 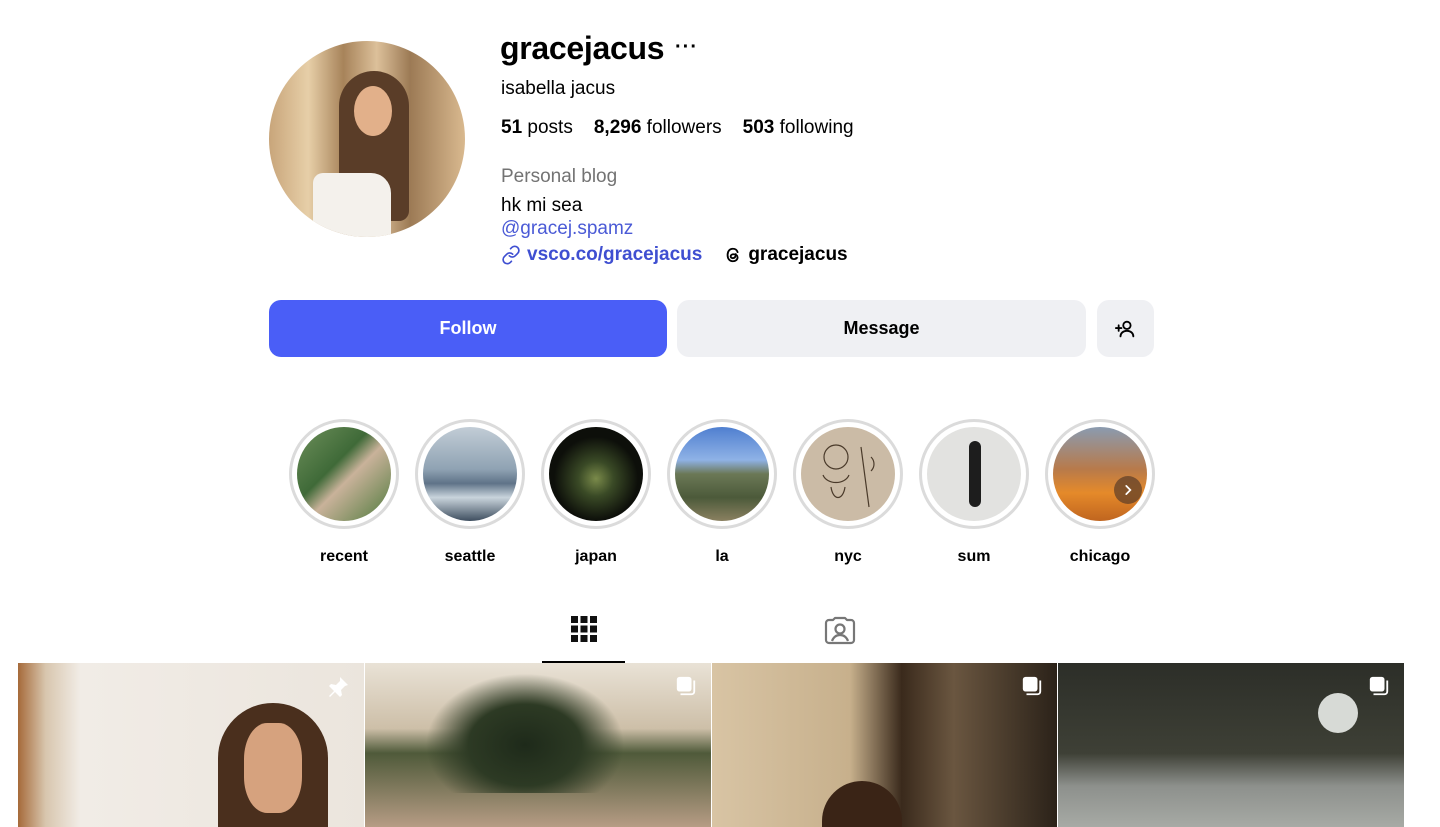 What do you see at coordinates (617, 127) in the screenshot?
I see `followers-count: 8,296` at bounding box center [617, 127].